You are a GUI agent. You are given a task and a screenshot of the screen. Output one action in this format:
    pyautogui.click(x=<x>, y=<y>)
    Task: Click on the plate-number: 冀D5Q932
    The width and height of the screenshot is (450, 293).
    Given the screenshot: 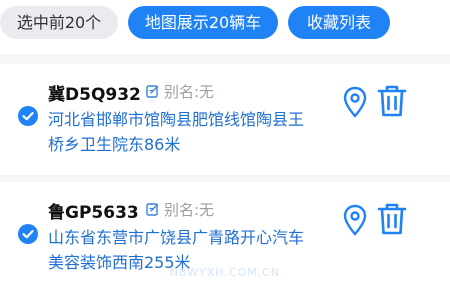 What is the action you would take?
    pyautogui.click(x=94, y=95)
    